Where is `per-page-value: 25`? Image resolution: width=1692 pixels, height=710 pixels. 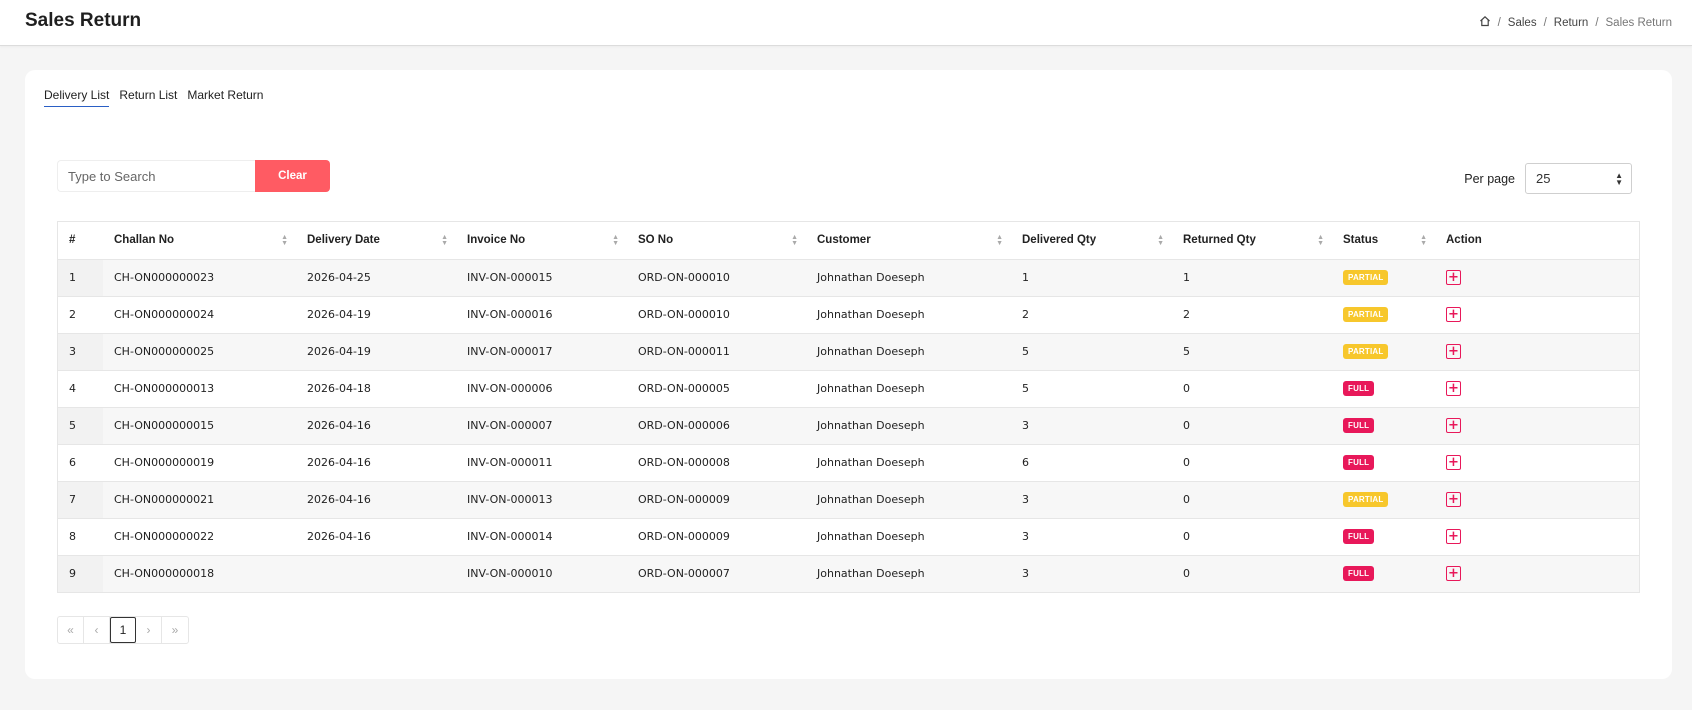
per-page-value: 25 is located at coordinates (1543, 178).